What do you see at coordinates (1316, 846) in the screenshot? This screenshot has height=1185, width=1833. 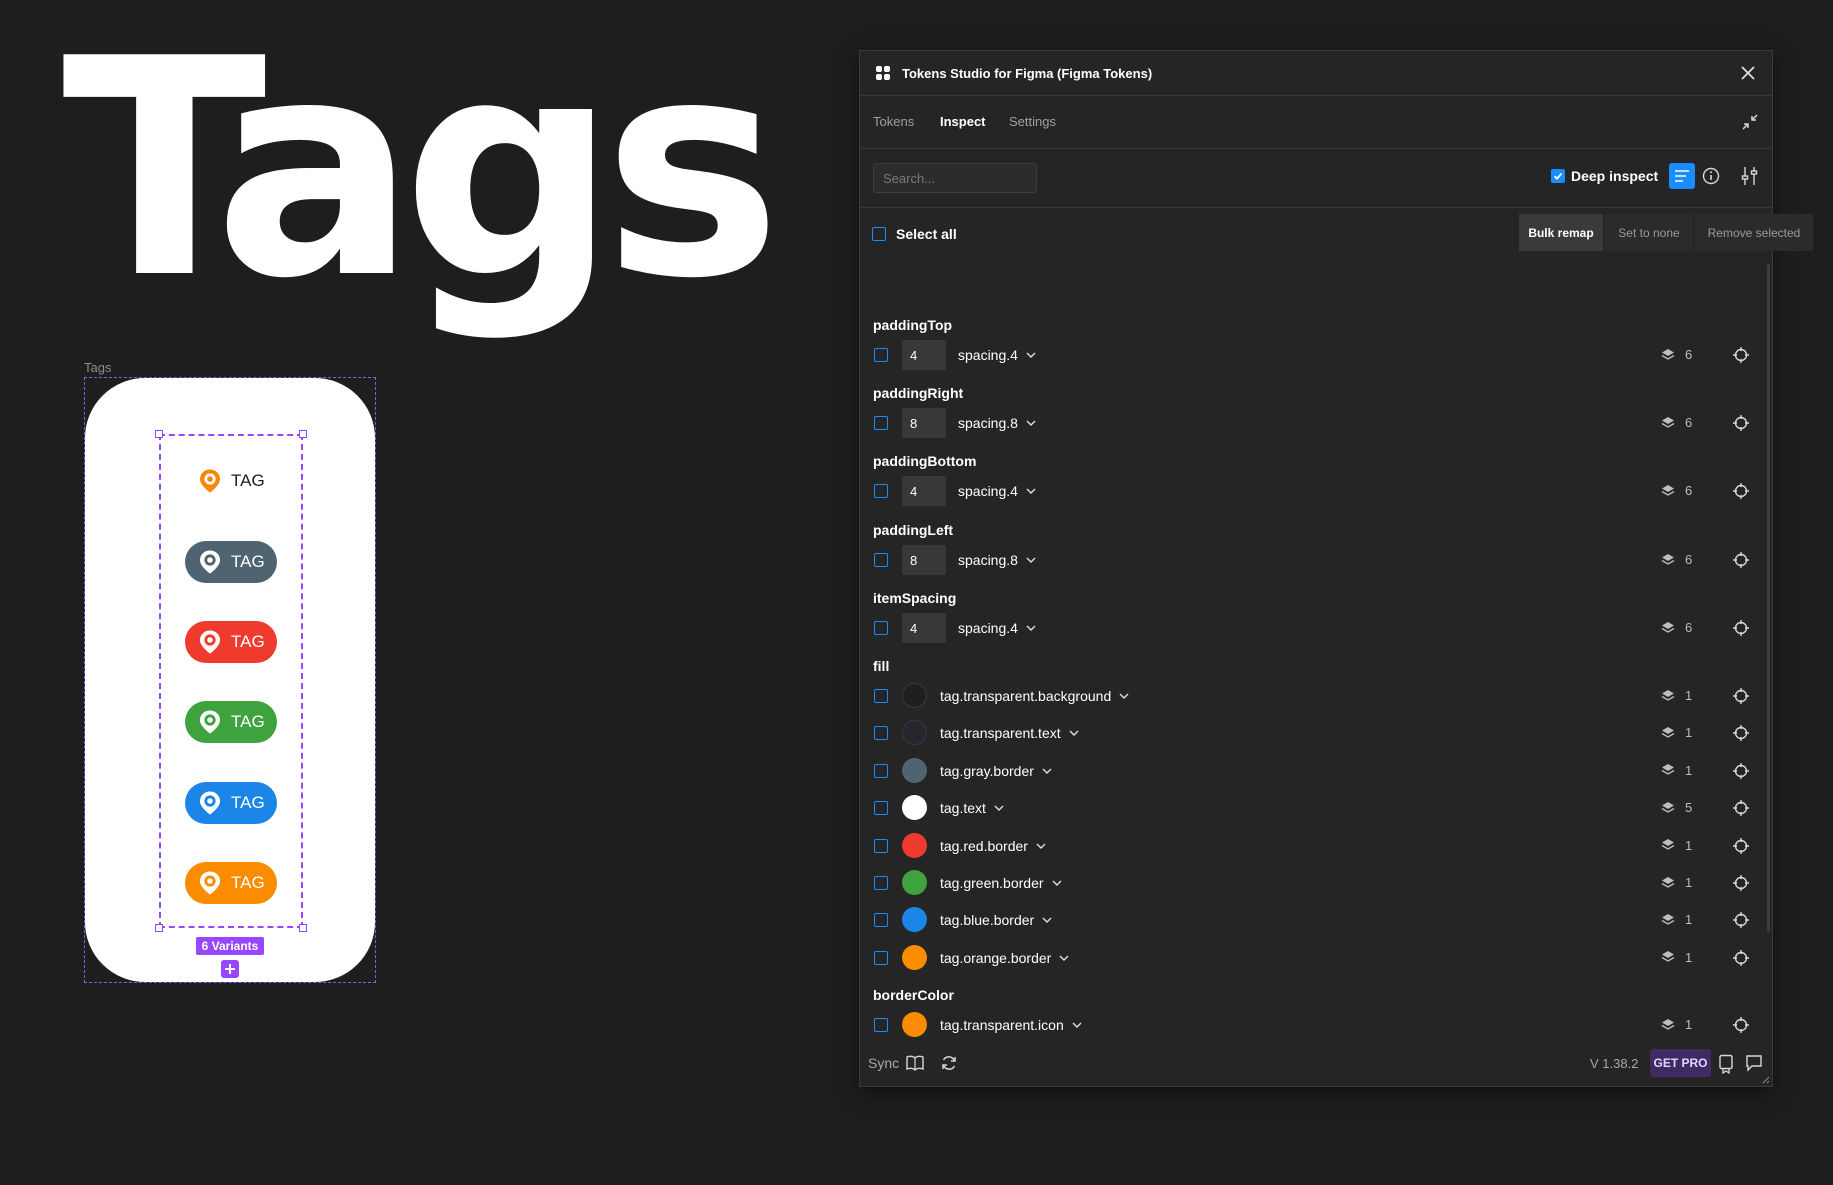 I see `token-row: tag.red.border 1` at bounding box center [1316, 846].